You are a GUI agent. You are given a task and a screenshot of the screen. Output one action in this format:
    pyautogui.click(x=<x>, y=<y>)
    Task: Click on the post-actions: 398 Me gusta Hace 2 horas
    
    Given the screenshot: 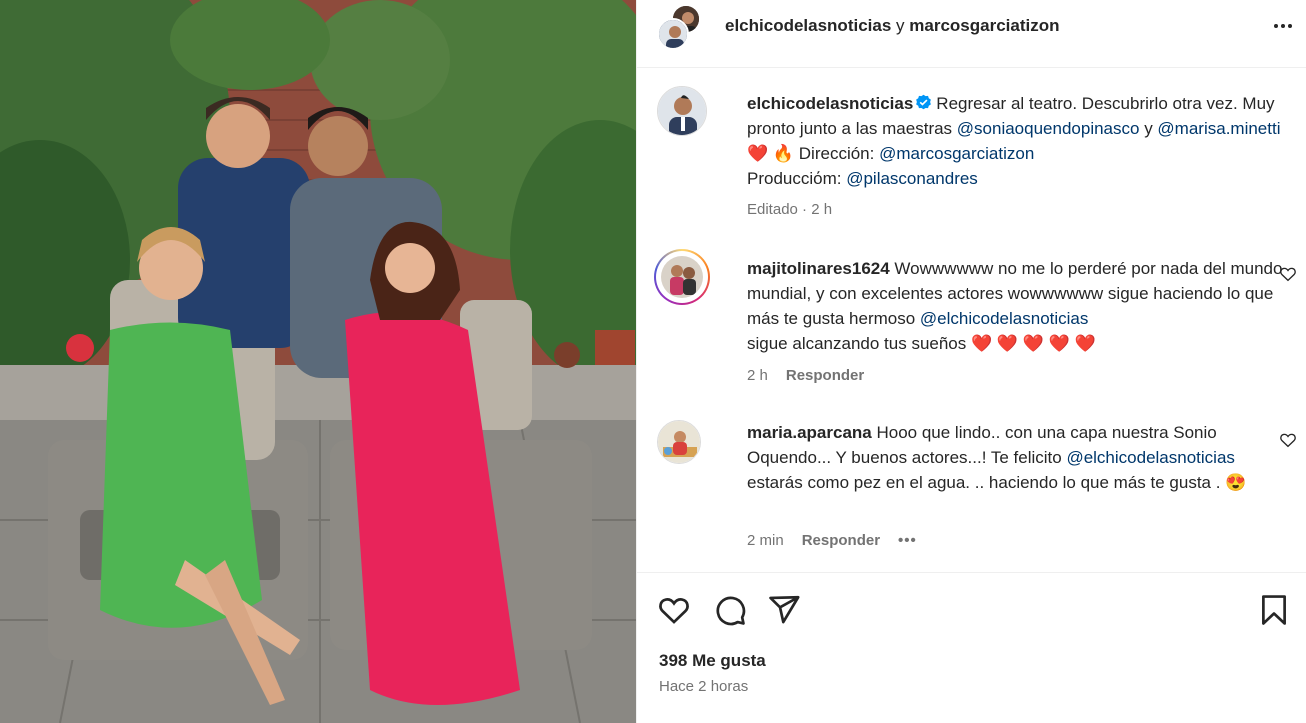 What is the action you would take?
    pyautogui.click(x=971, y=647)
    